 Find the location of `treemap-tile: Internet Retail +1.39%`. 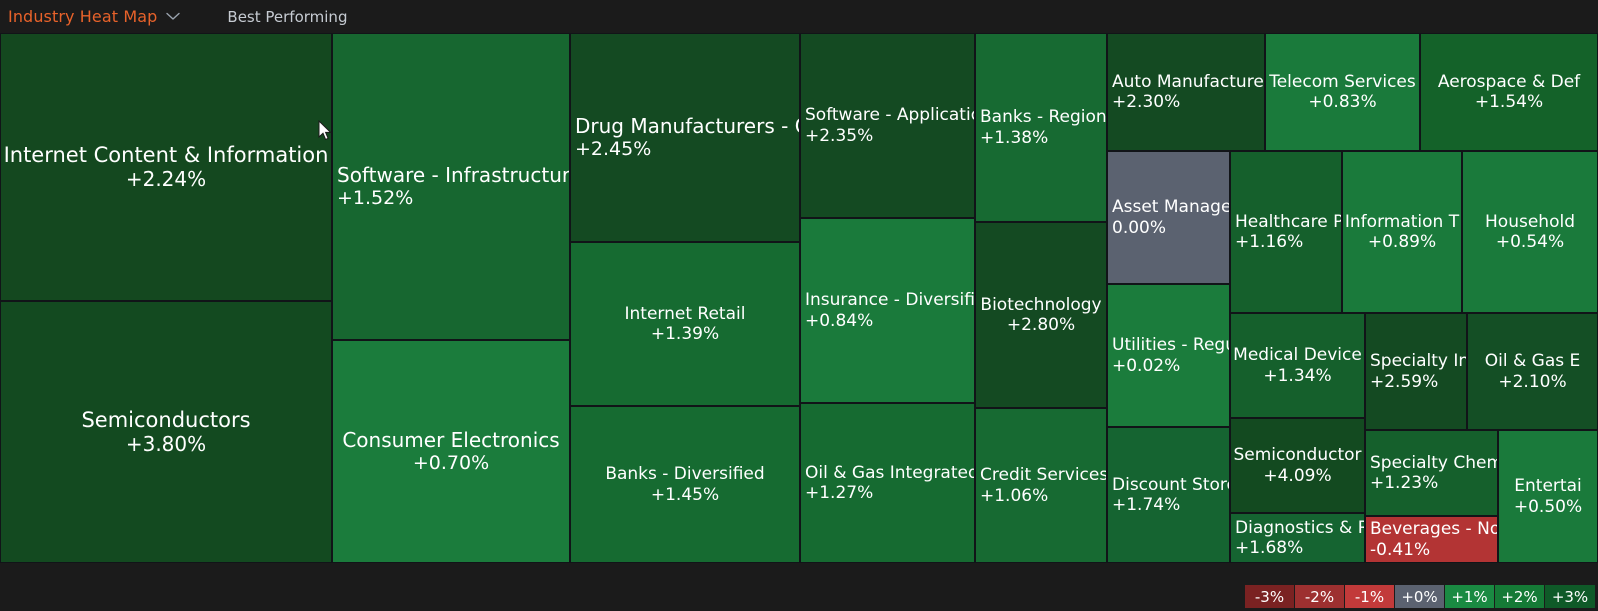

treemap-tile: Internet Retail +1.39% is located at coordinates (685, 324).